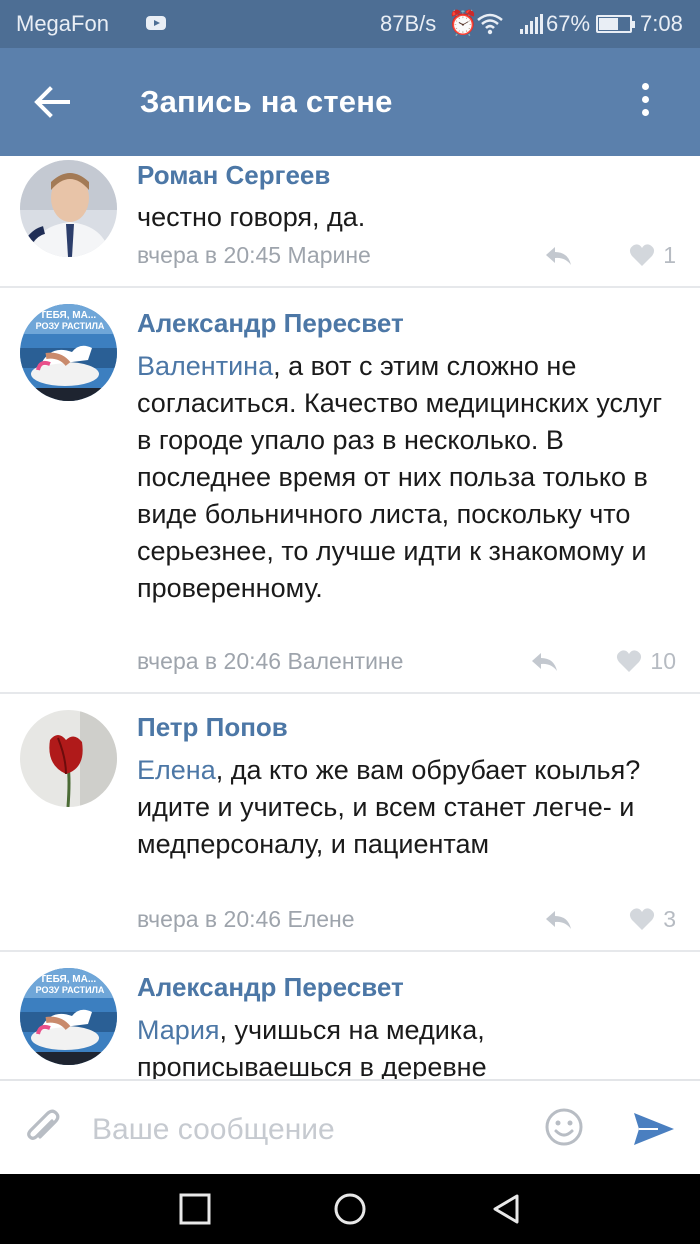 This screenshot has width=700, height=1244. What do you see at coordinates (402, 217) in the screenshot?
I see `comment-text: честно говоря, да.` at bounding box center [402, 217].